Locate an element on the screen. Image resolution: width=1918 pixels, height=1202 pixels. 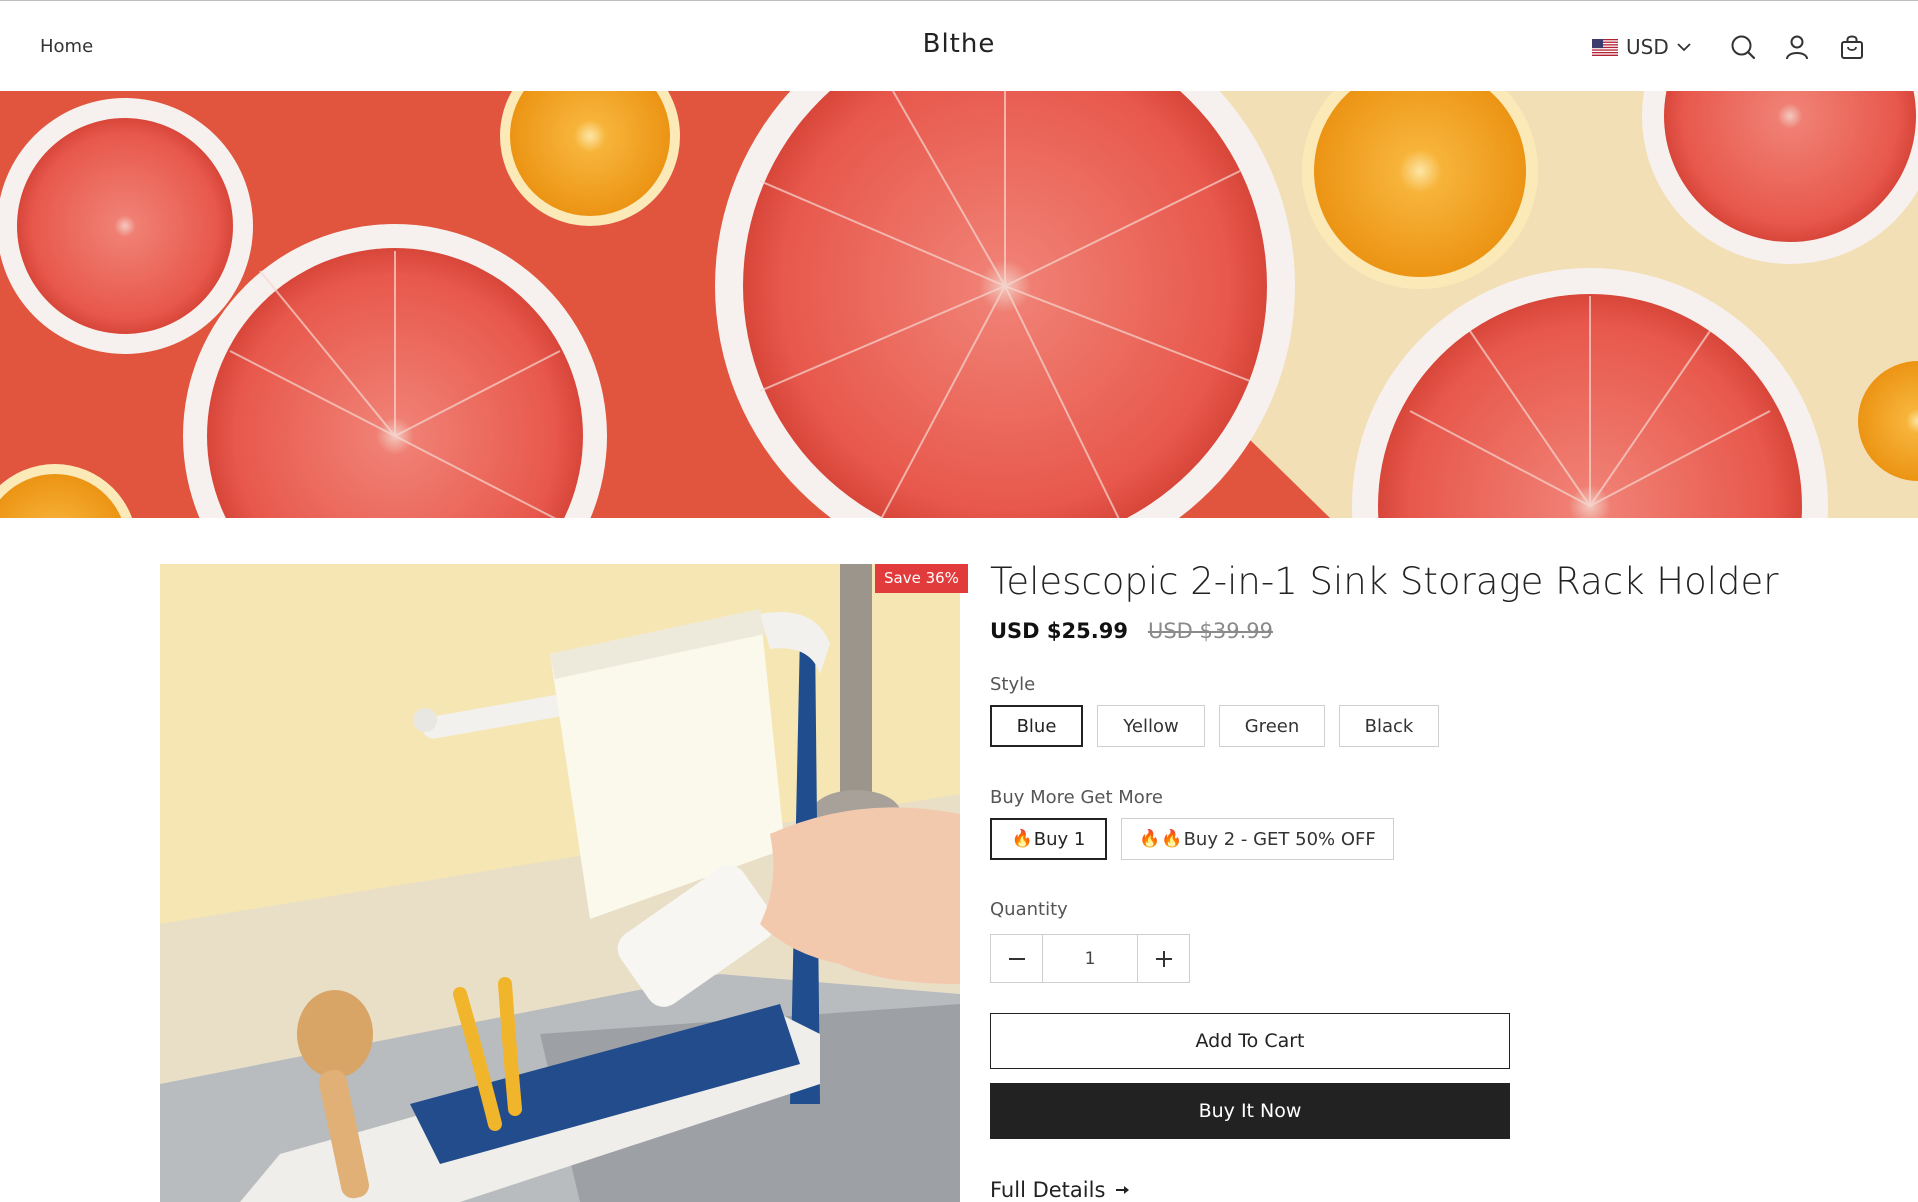
add-to-cart-button: Add To Cart is located at coordinates (1250, 1041).